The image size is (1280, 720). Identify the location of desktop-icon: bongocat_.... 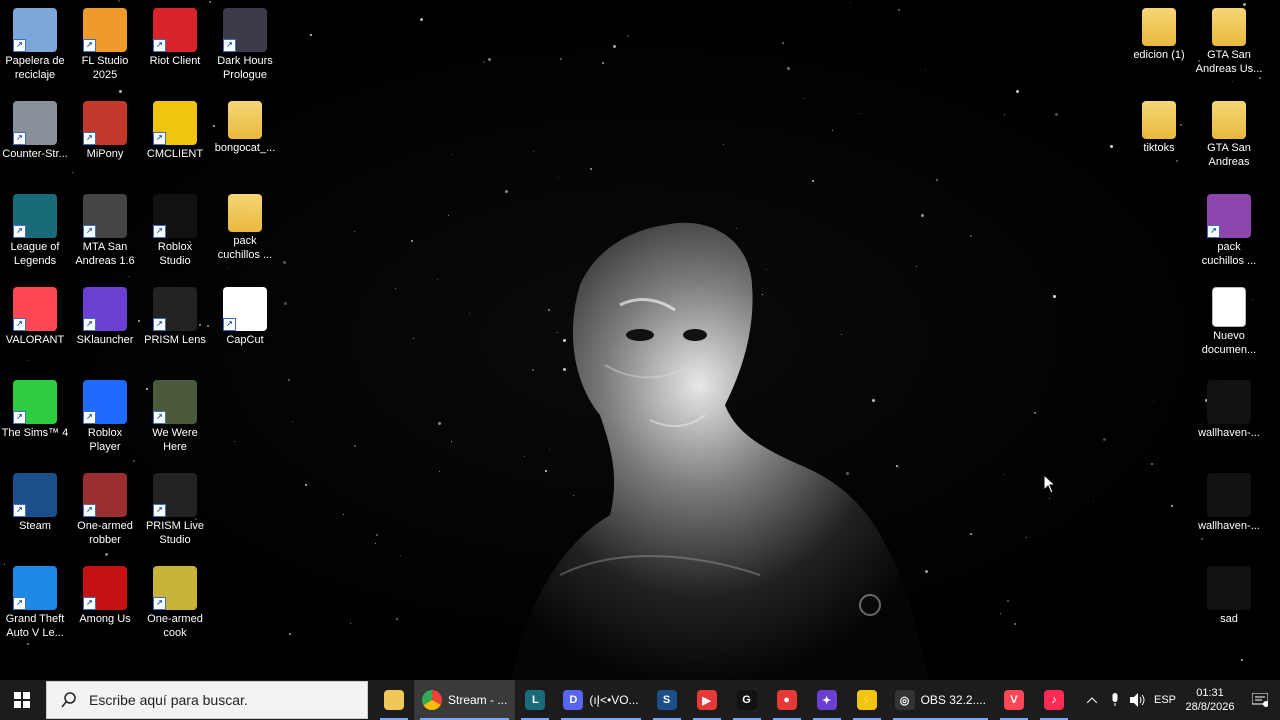
(245, 140).